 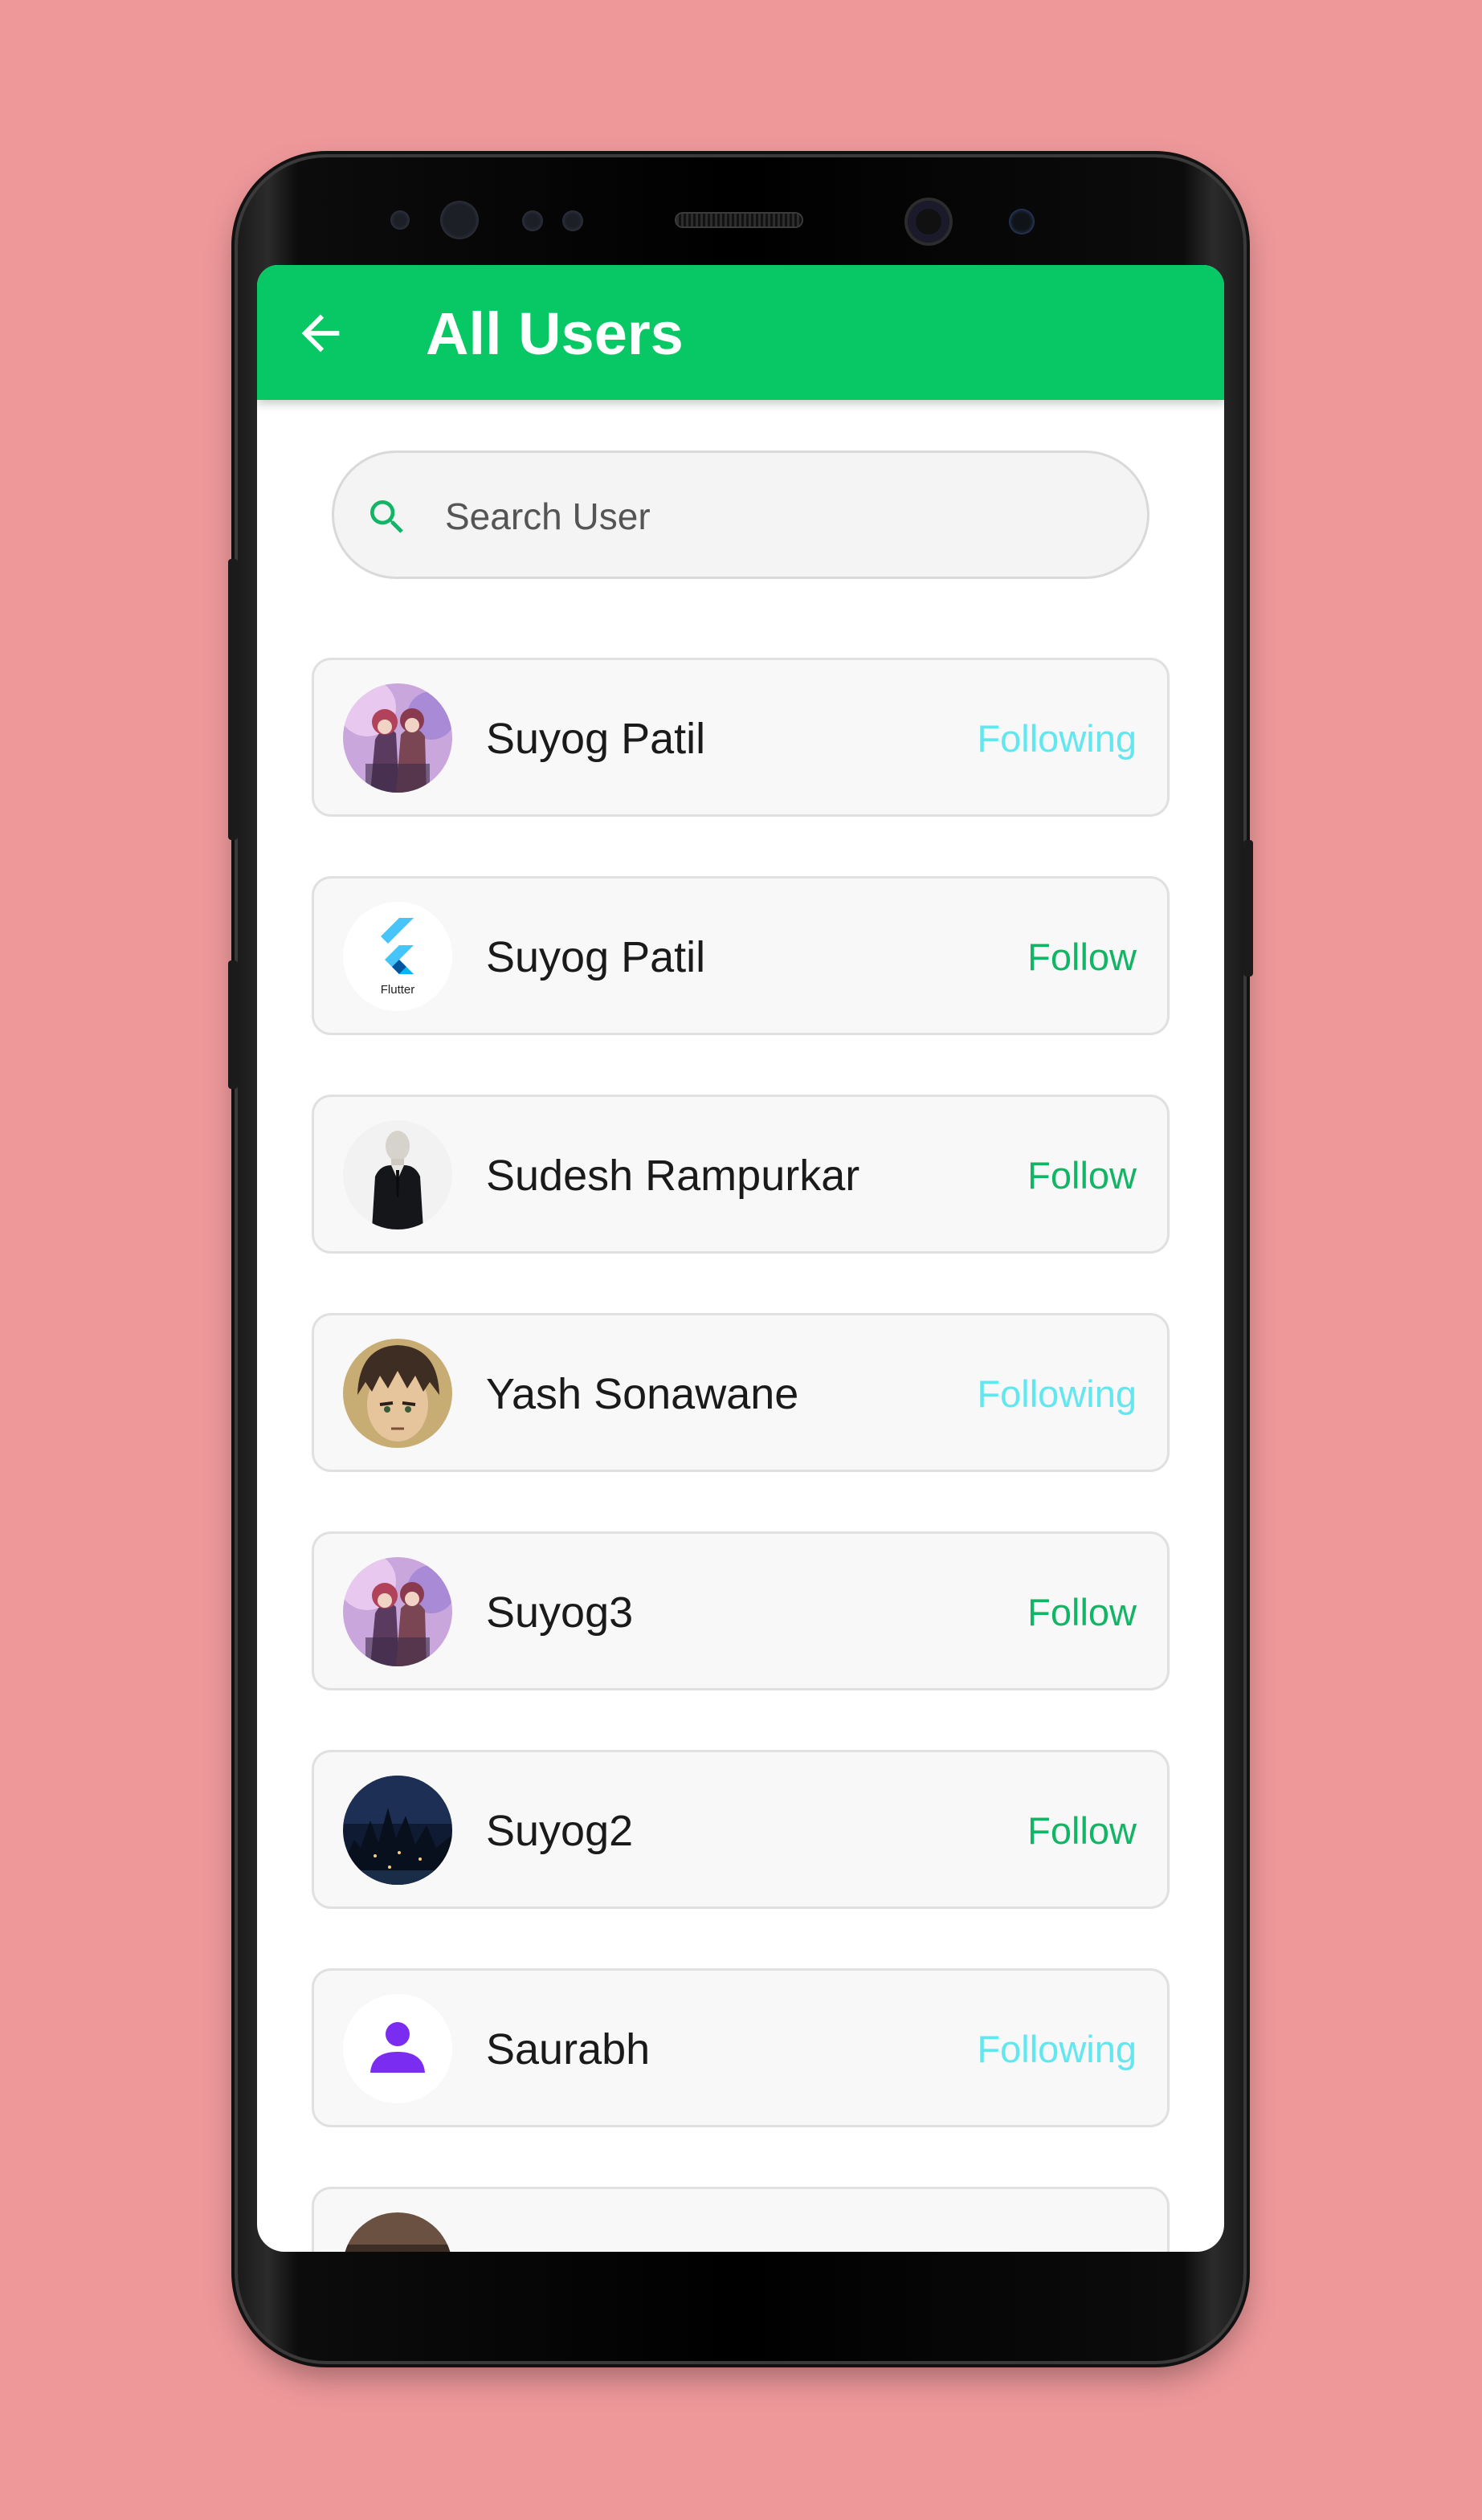 I want to click on search-icon, so click(x=387, y=517).